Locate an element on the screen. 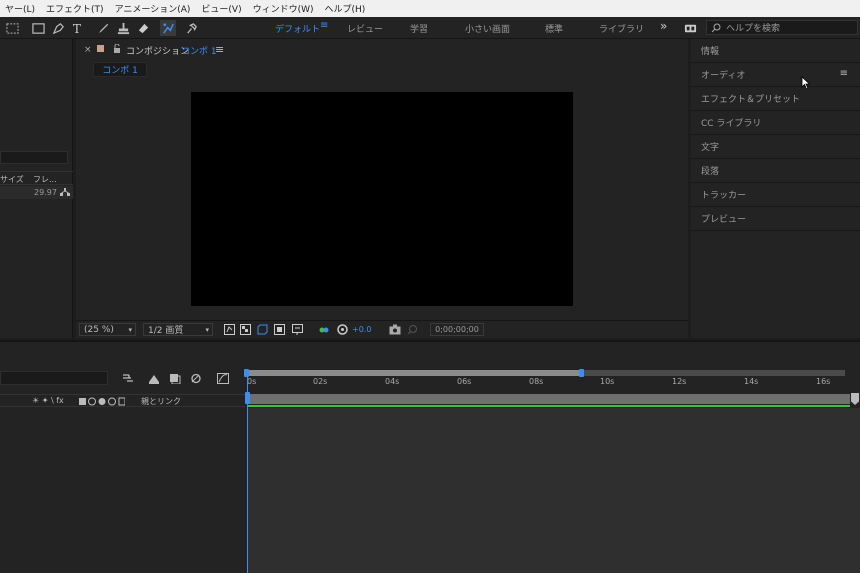 The height and width of the screenshot is (573, 860). layer-switches-icons: ☀ ✦ \ fx is located at coordinates (48, 400).